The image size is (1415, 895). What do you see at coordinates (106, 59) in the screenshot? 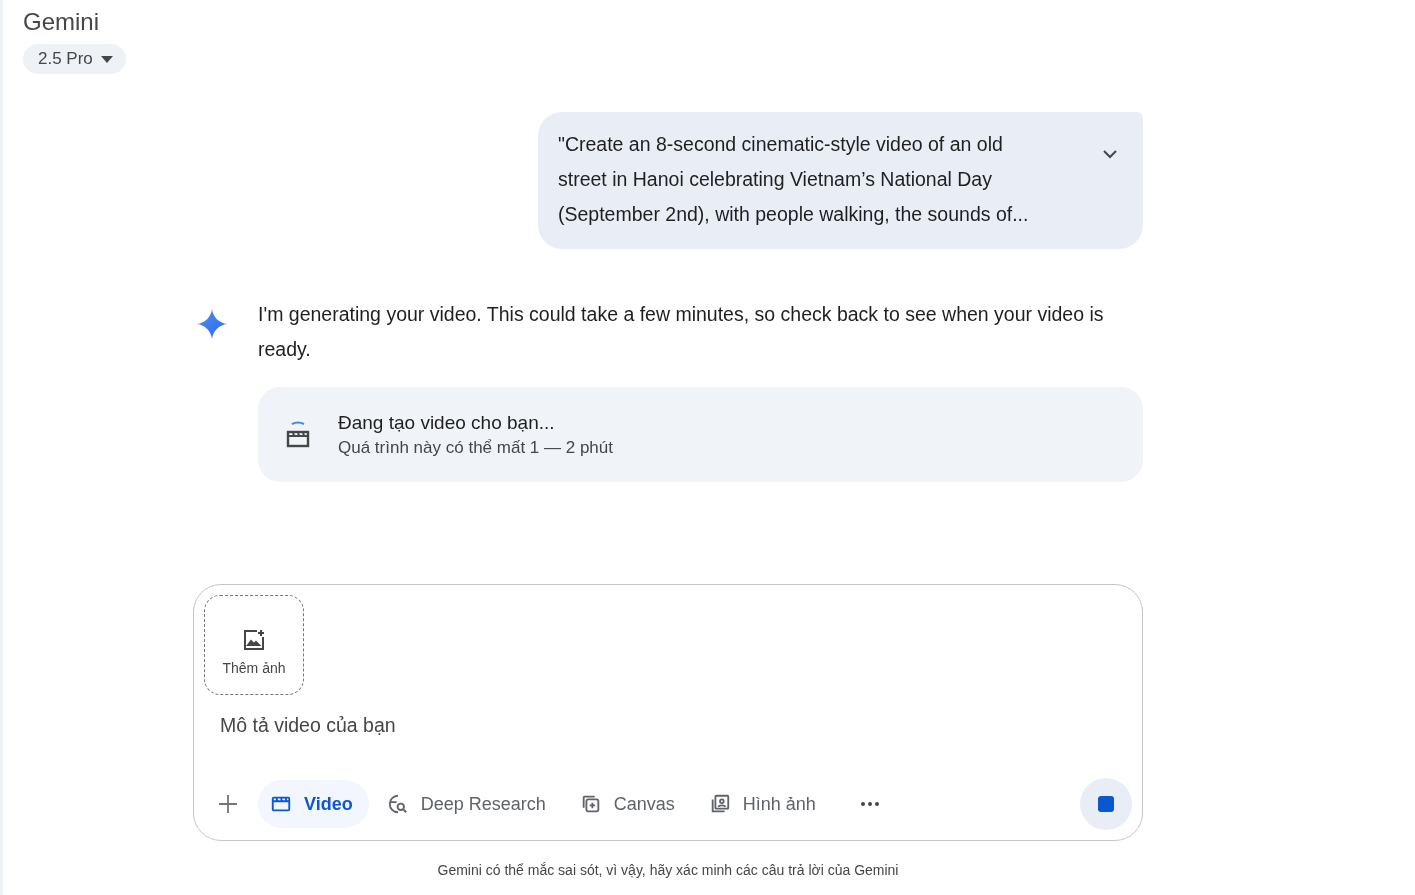
I see `dropdown-caret-icon` at bounding box center [106, 59].